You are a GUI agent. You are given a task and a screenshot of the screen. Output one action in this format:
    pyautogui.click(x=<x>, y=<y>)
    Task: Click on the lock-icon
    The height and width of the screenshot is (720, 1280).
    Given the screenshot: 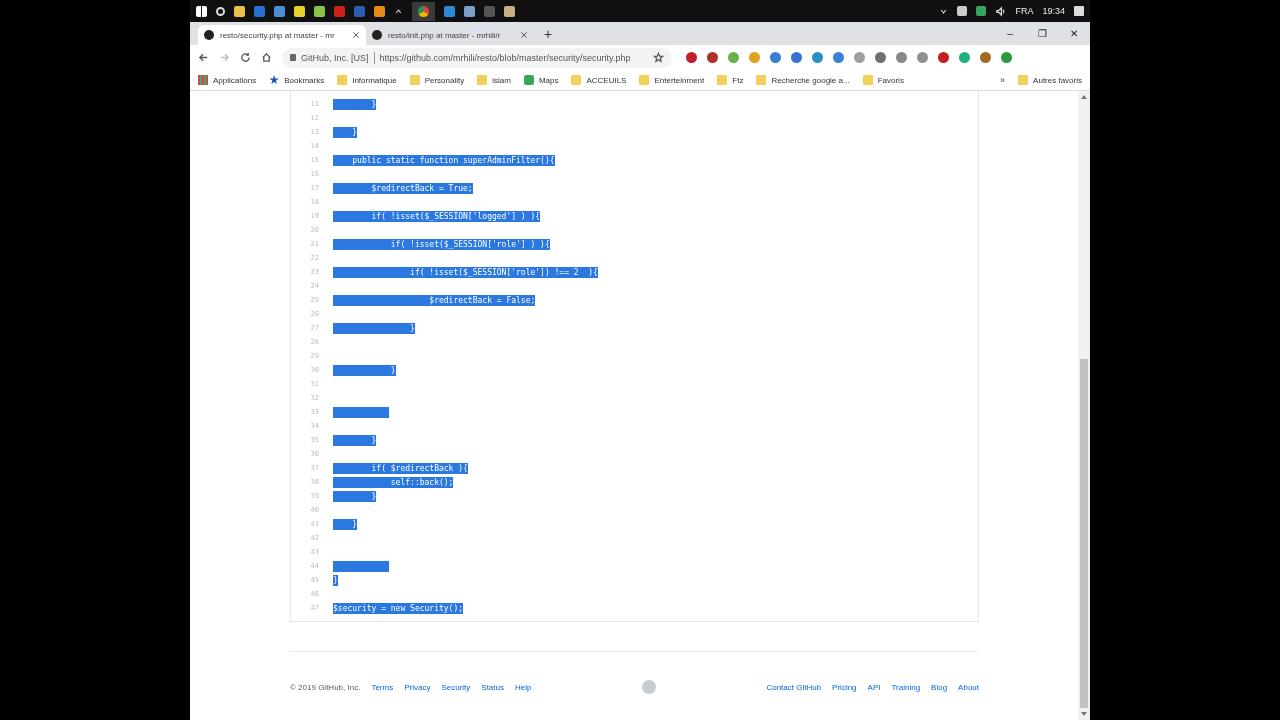 What is the action you would take?
    pyautogui.click(x=293, y=57)
    